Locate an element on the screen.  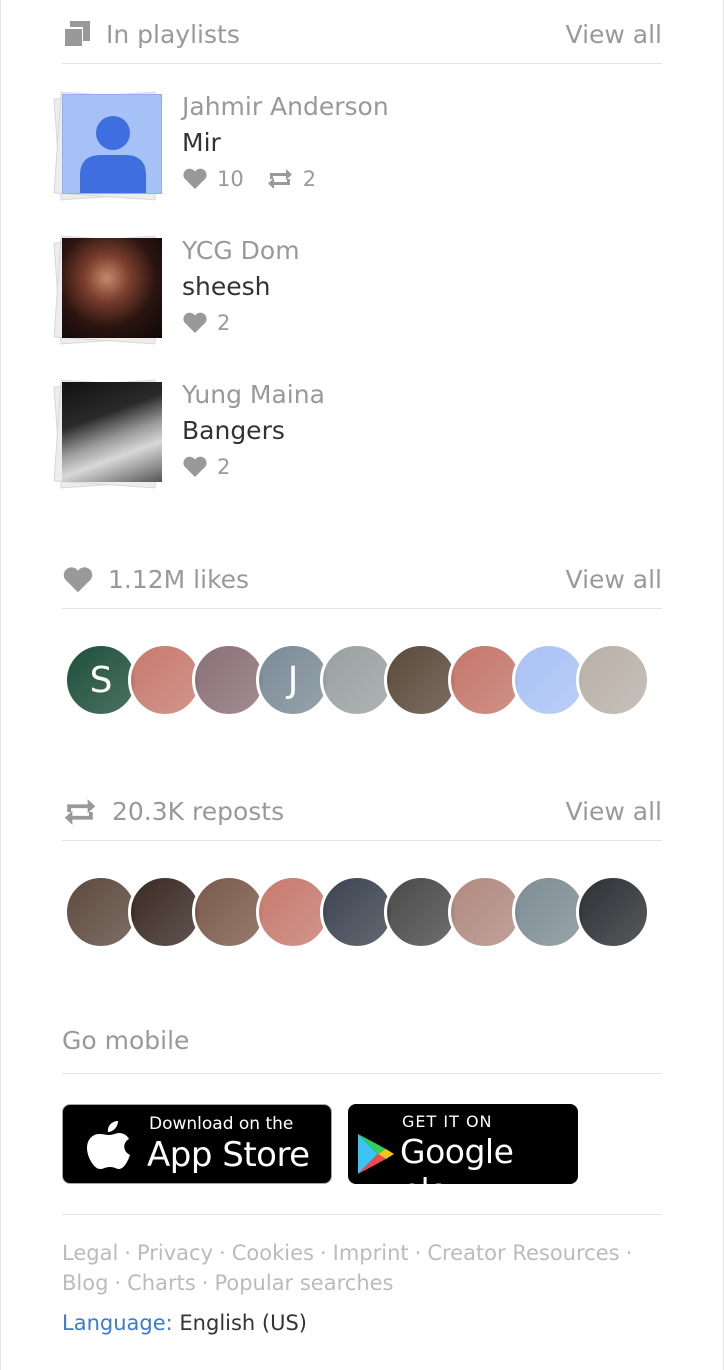
app-store-badge: Download on the App Store is located at coordinates (197, 1144).